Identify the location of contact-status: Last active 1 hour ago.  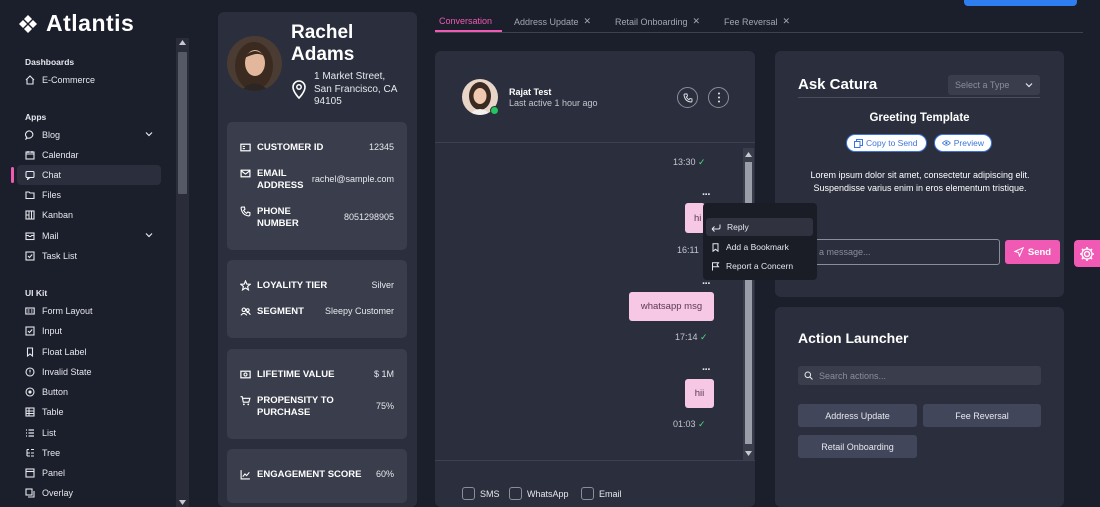
(553, 103).